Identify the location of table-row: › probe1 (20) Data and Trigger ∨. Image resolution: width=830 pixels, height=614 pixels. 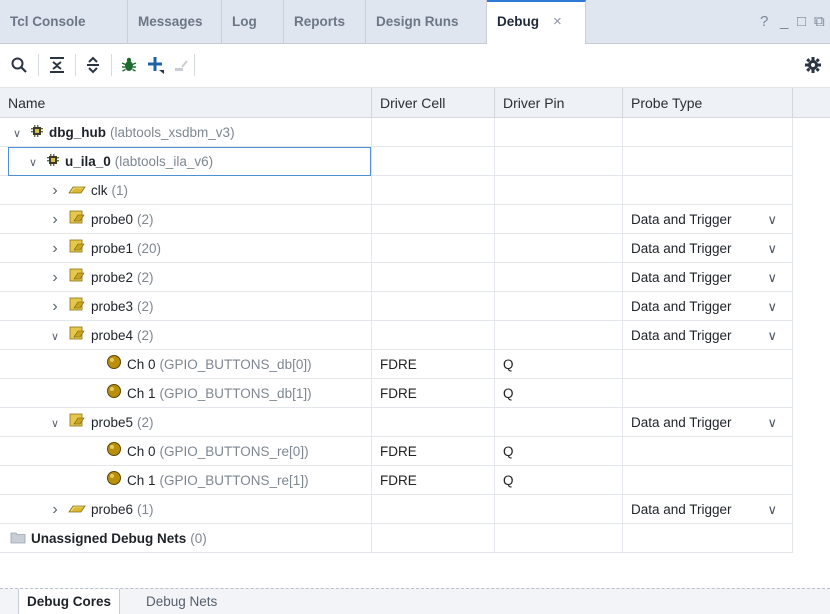
(396, 248).